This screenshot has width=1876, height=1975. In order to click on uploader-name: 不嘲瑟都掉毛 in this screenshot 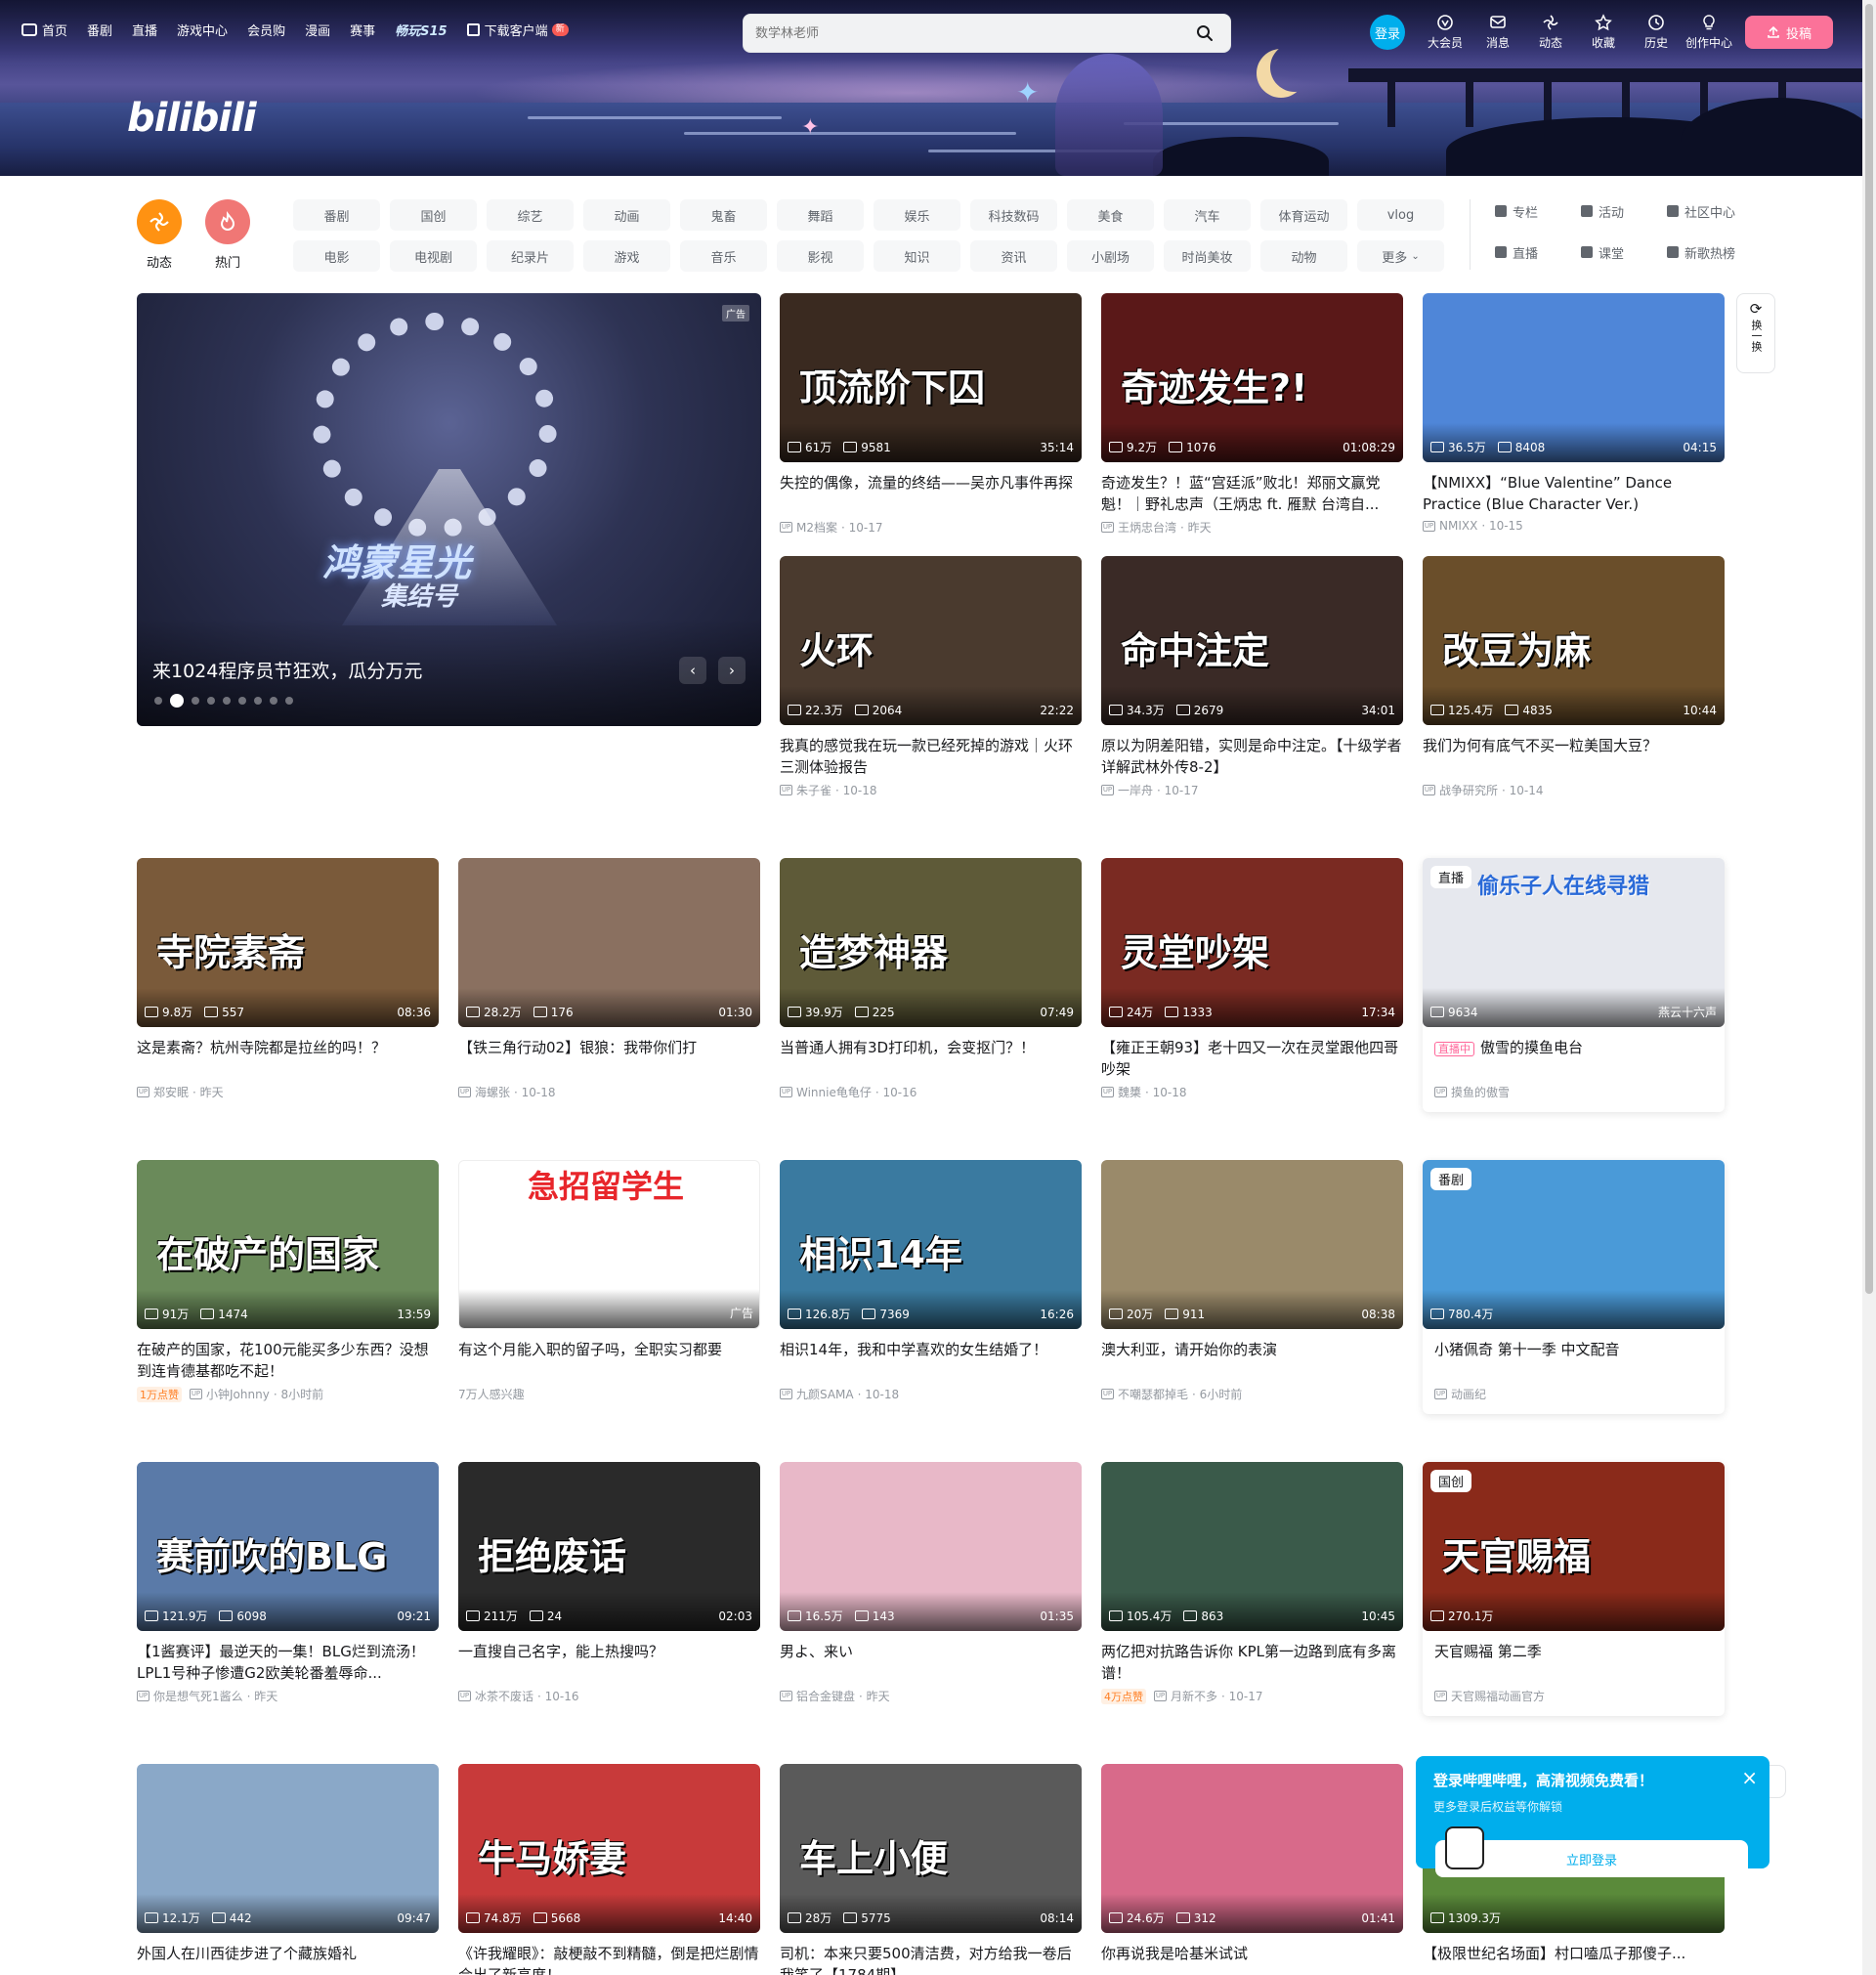, I will do `click(1153, 1394)`.